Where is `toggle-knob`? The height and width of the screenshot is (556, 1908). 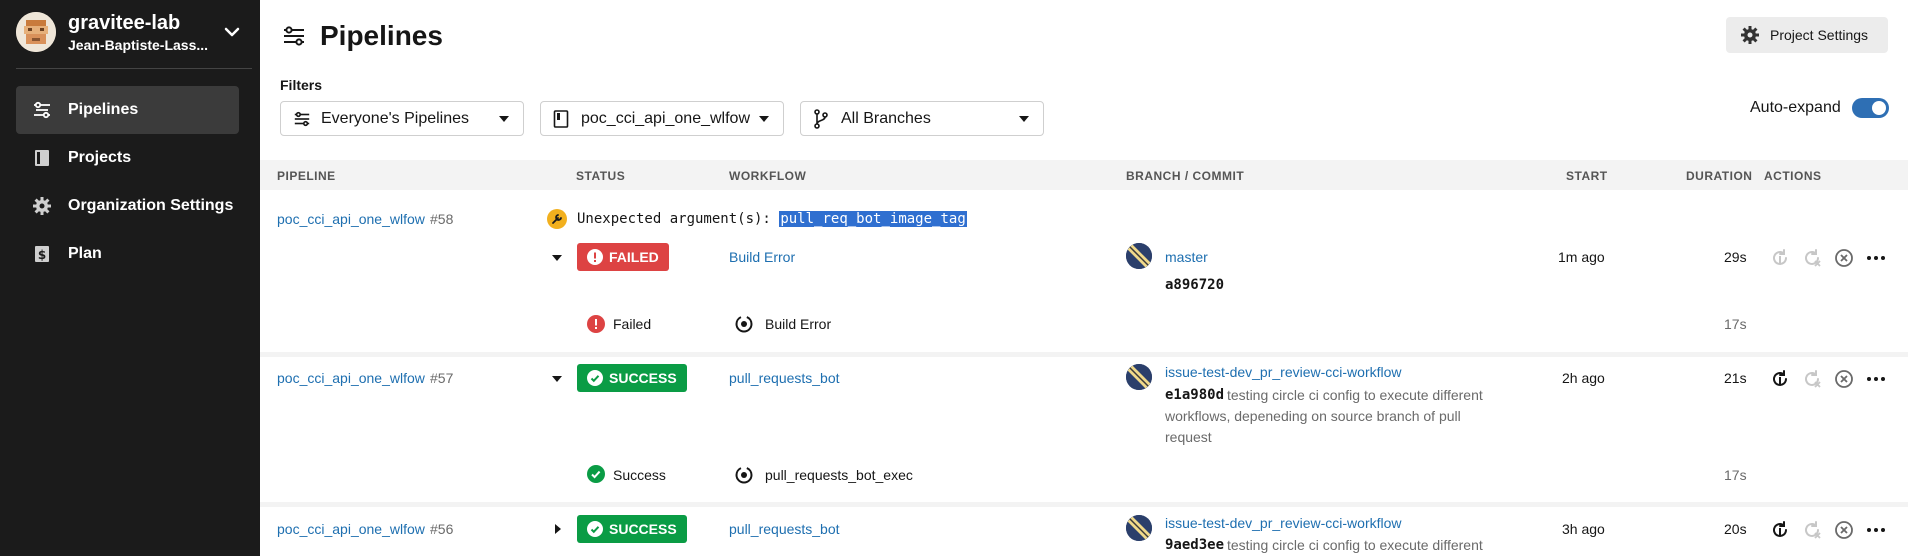
toggle-knob is located at coordinates (1879, 108).